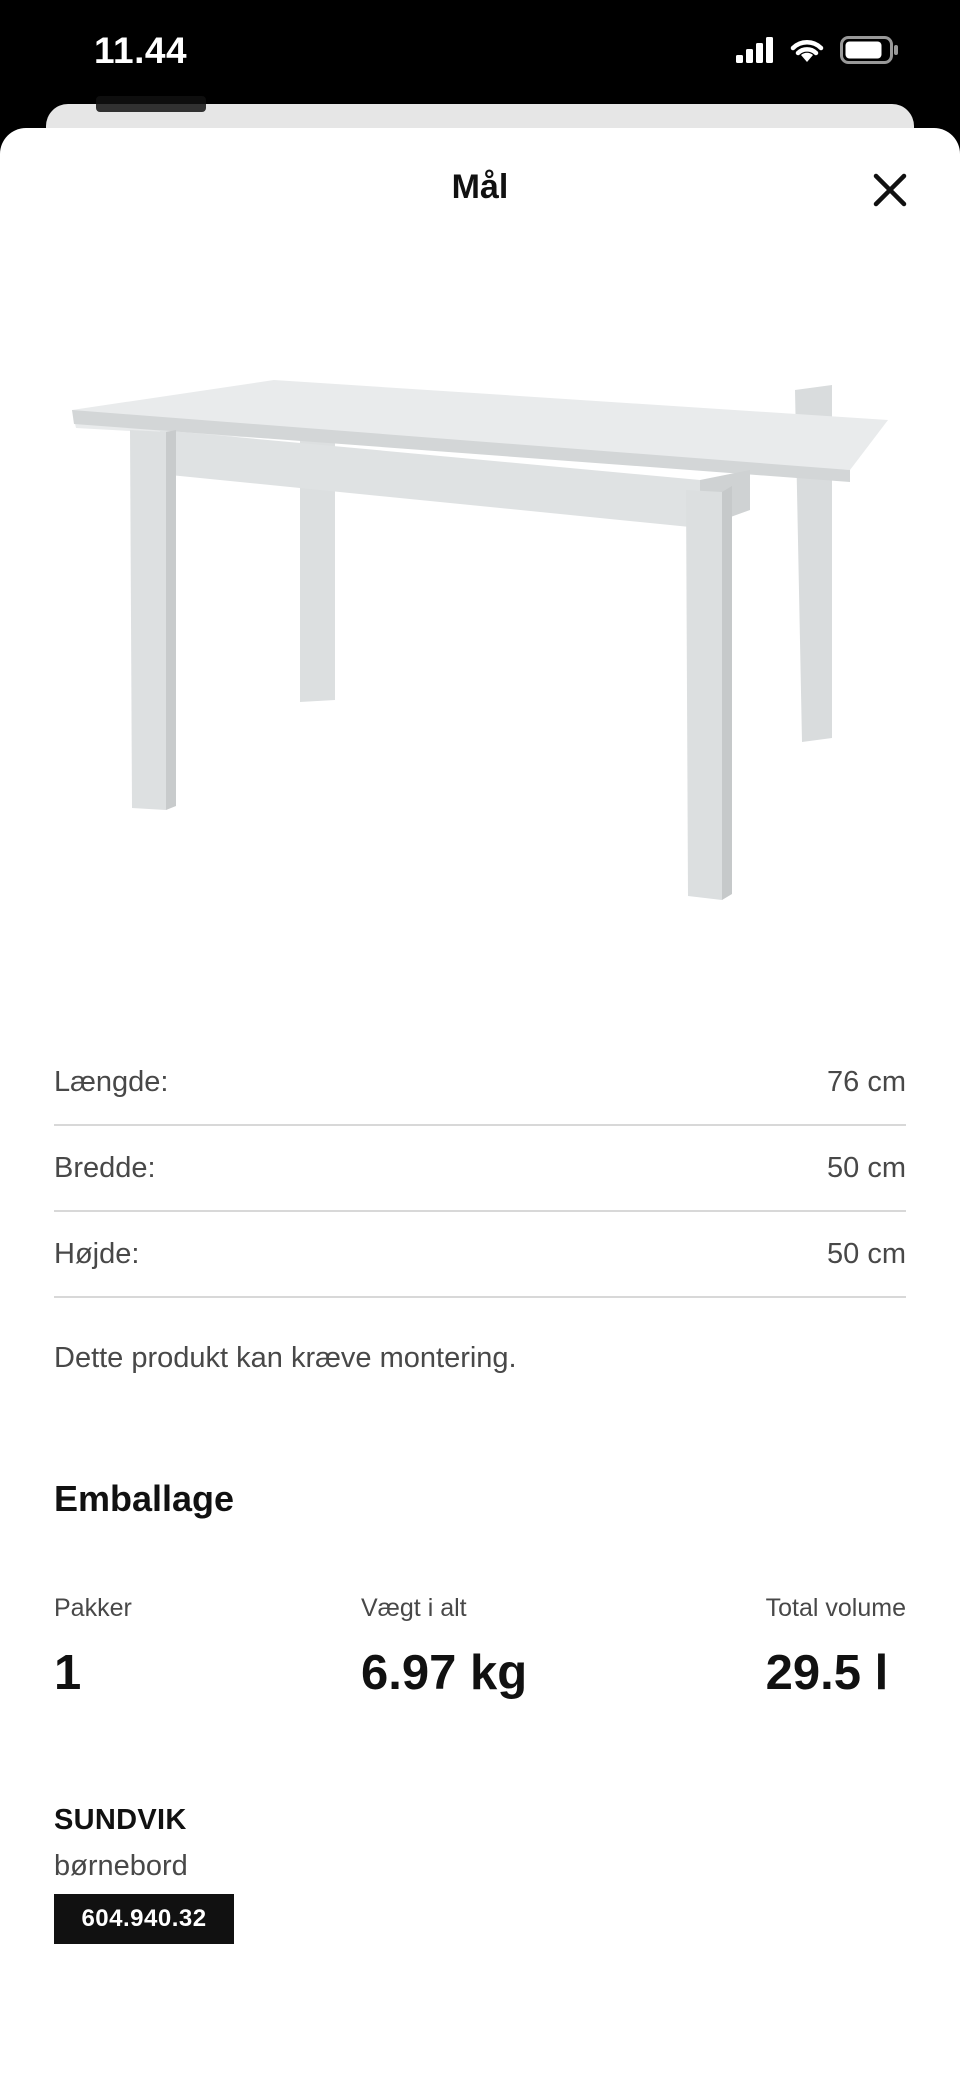  I want to click on dimensions-list: Længde: 76 cm Bredde: 50 cm Højde: 50 cm, so click(480, 1169).